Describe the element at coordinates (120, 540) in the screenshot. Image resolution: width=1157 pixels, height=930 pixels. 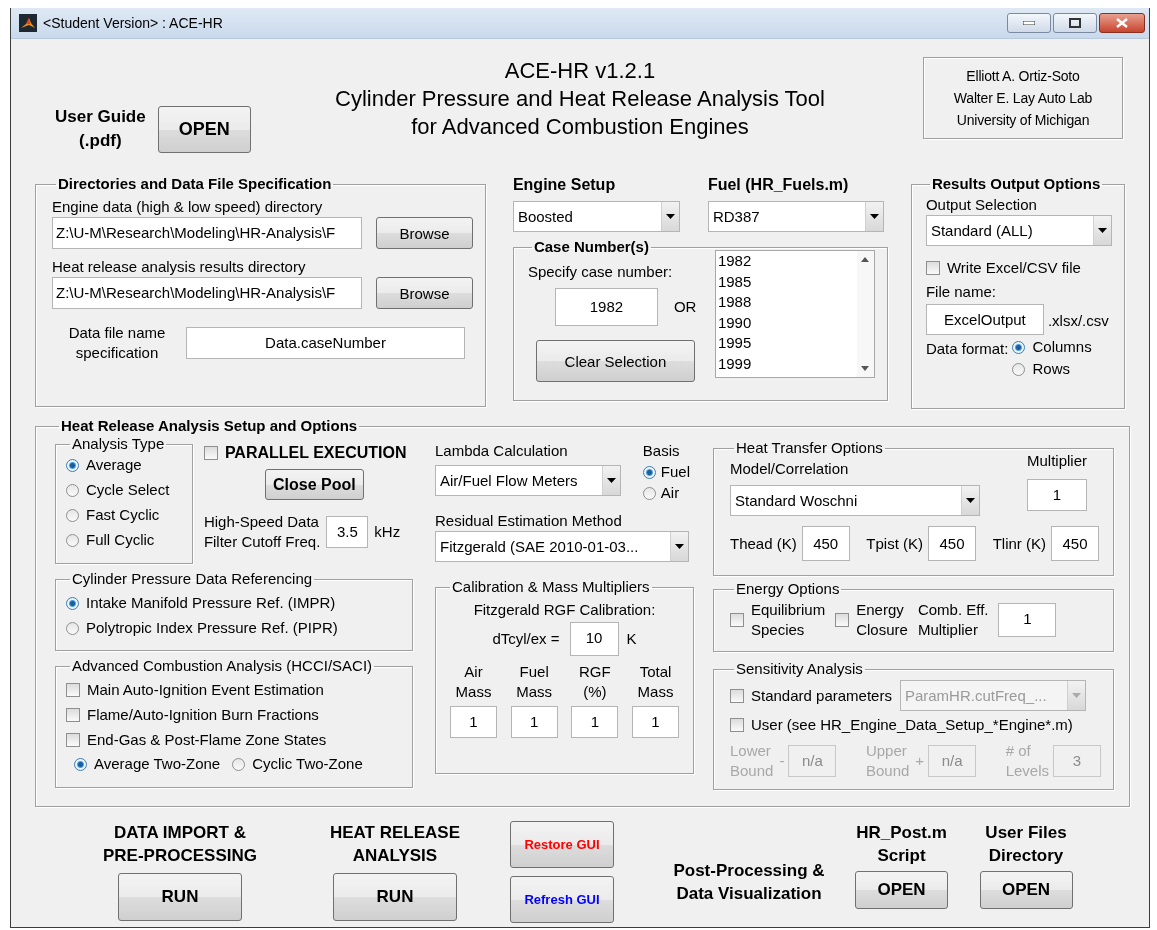
I see `option-label: Full Cyclic` at that location.